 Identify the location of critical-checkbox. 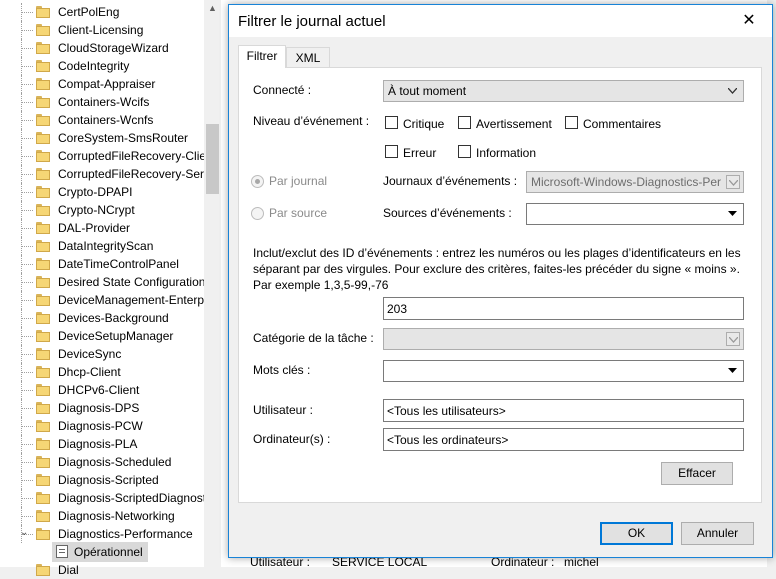
(391, 122).